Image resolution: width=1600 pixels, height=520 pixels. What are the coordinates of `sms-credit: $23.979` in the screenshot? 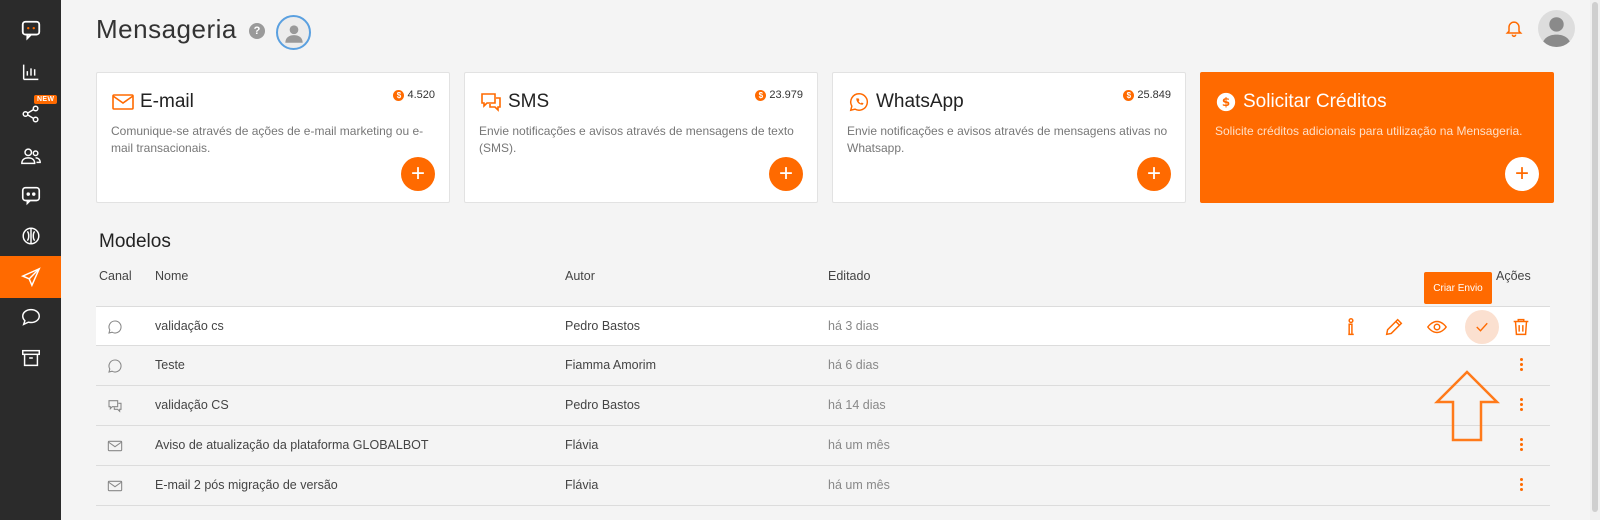 It's located at (779, 95).